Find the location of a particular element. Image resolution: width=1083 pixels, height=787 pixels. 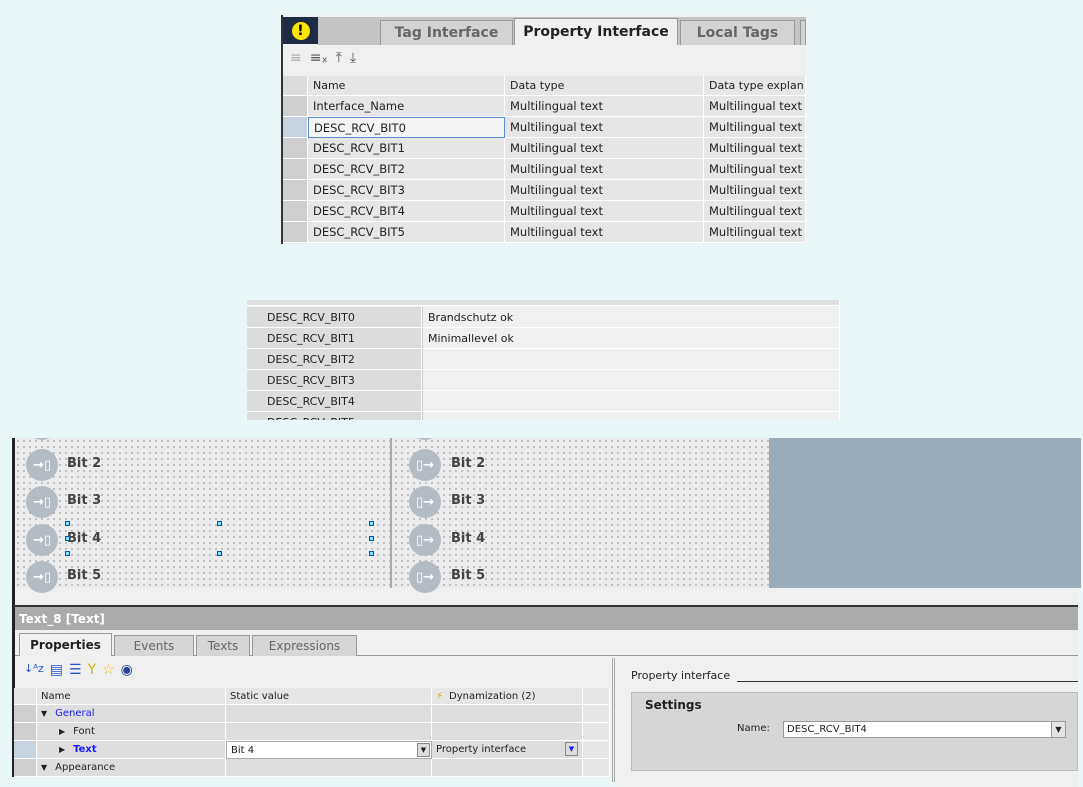

tab-local-tags: Local Tags is located at coordinates (737, 32).